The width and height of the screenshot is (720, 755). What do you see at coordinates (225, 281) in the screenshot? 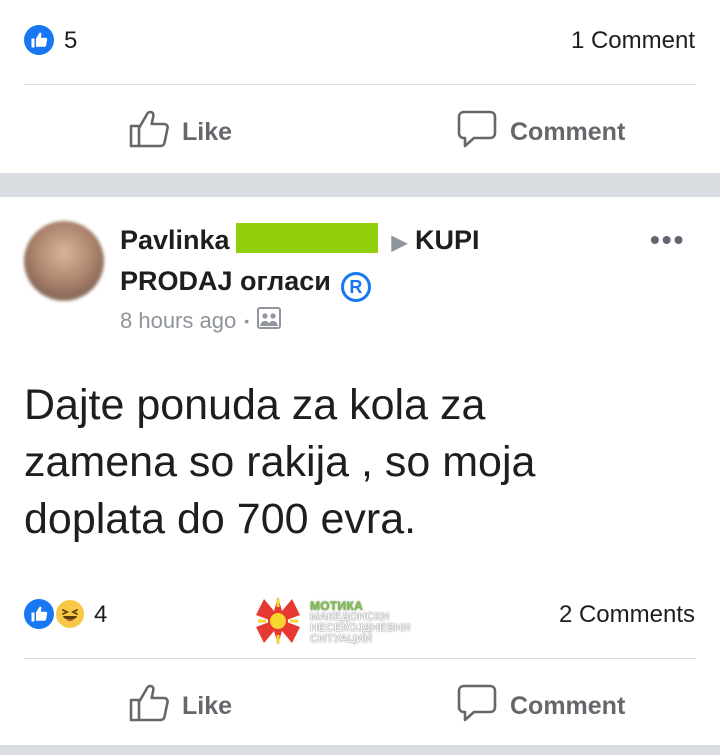
I see `group-name-line2: PRODAJ огласи` at bounding box center [225, 281].